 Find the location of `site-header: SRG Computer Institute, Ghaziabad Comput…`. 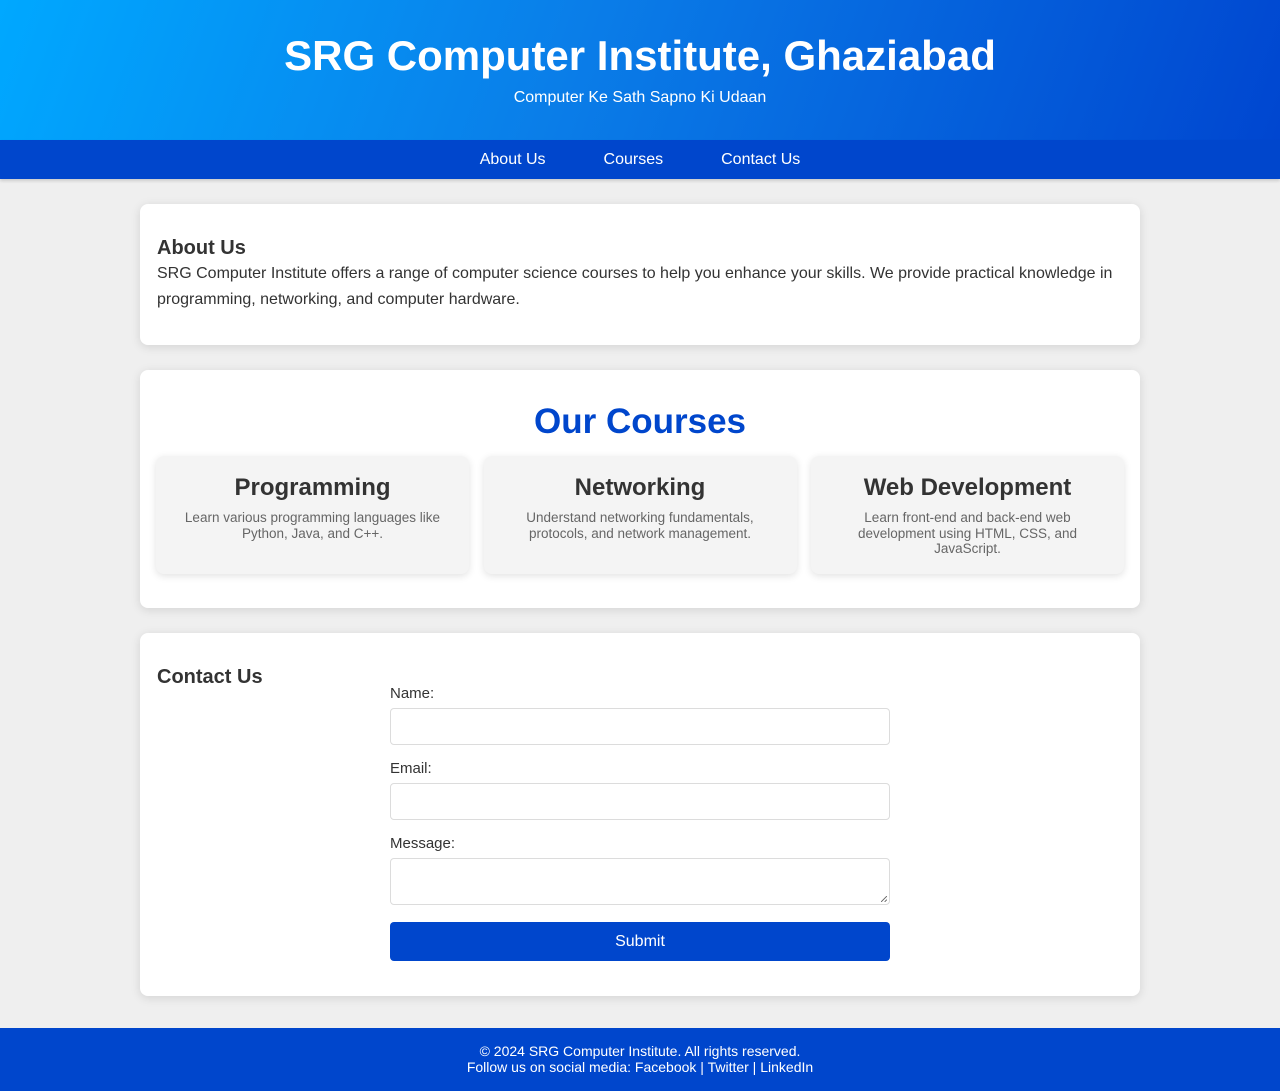

site-header: SRG Computer Institute, Ghaziabad Comput… is located at coordinates (640, 70).